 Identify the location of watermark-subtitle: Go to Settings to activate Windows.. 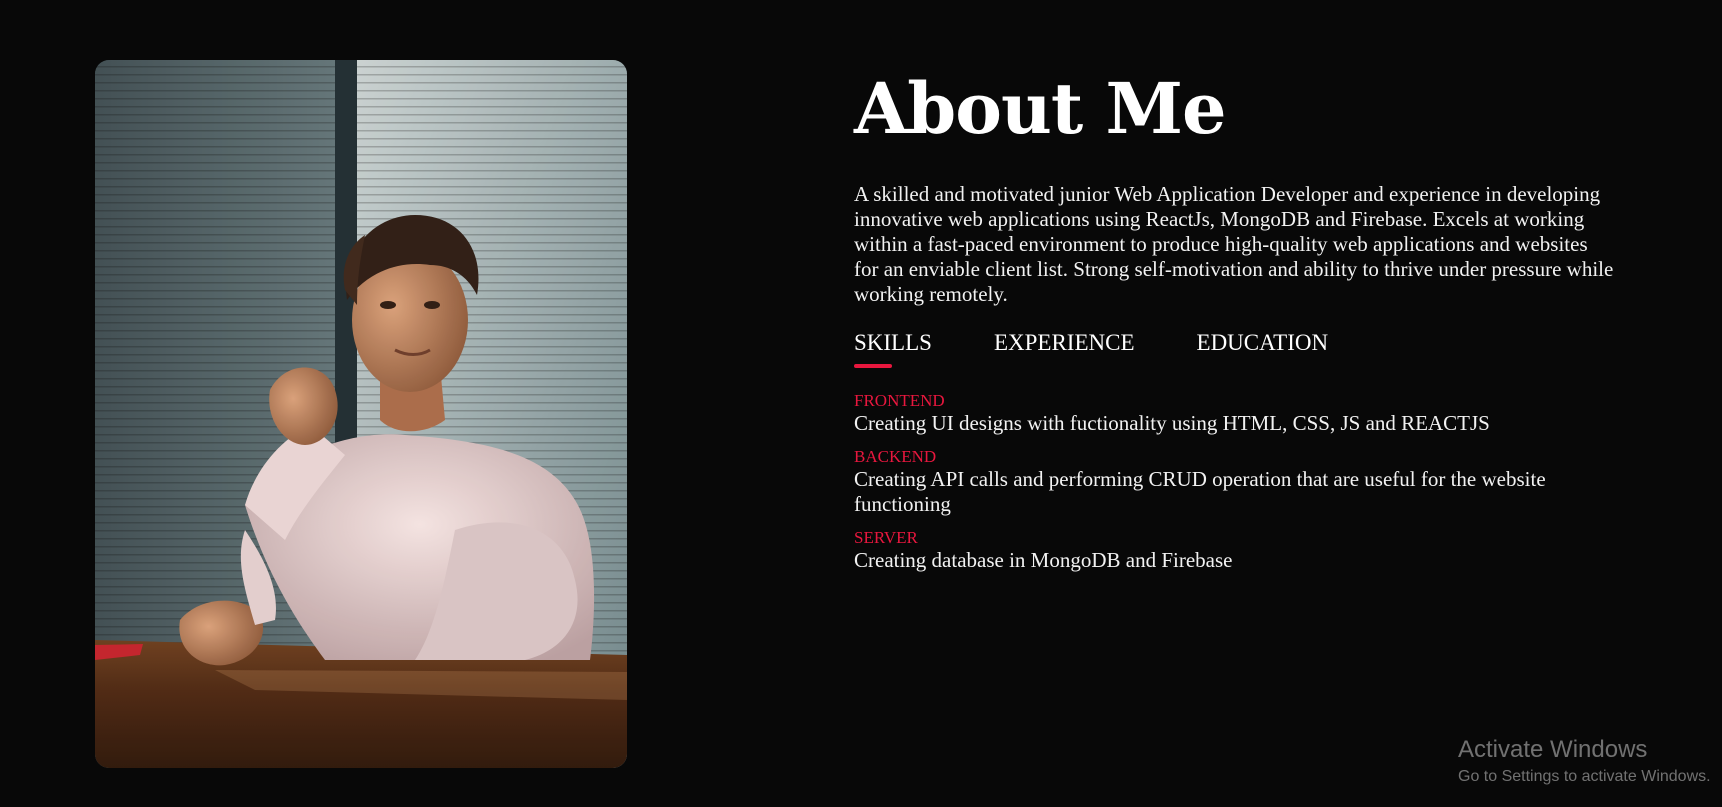
(1584, 776).